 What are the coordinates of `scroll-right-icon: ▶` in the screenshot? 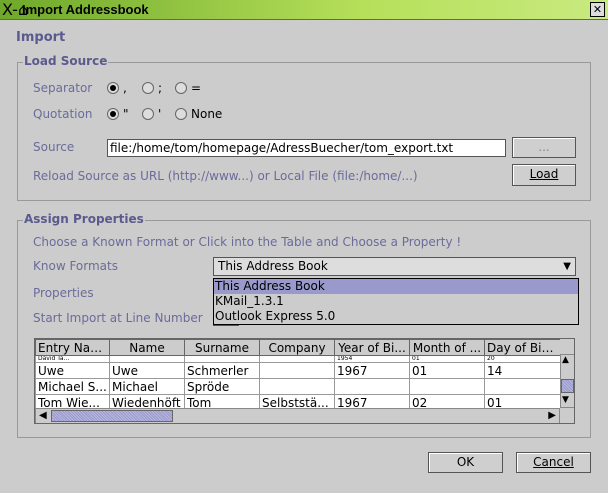 It's located at (552, 415).